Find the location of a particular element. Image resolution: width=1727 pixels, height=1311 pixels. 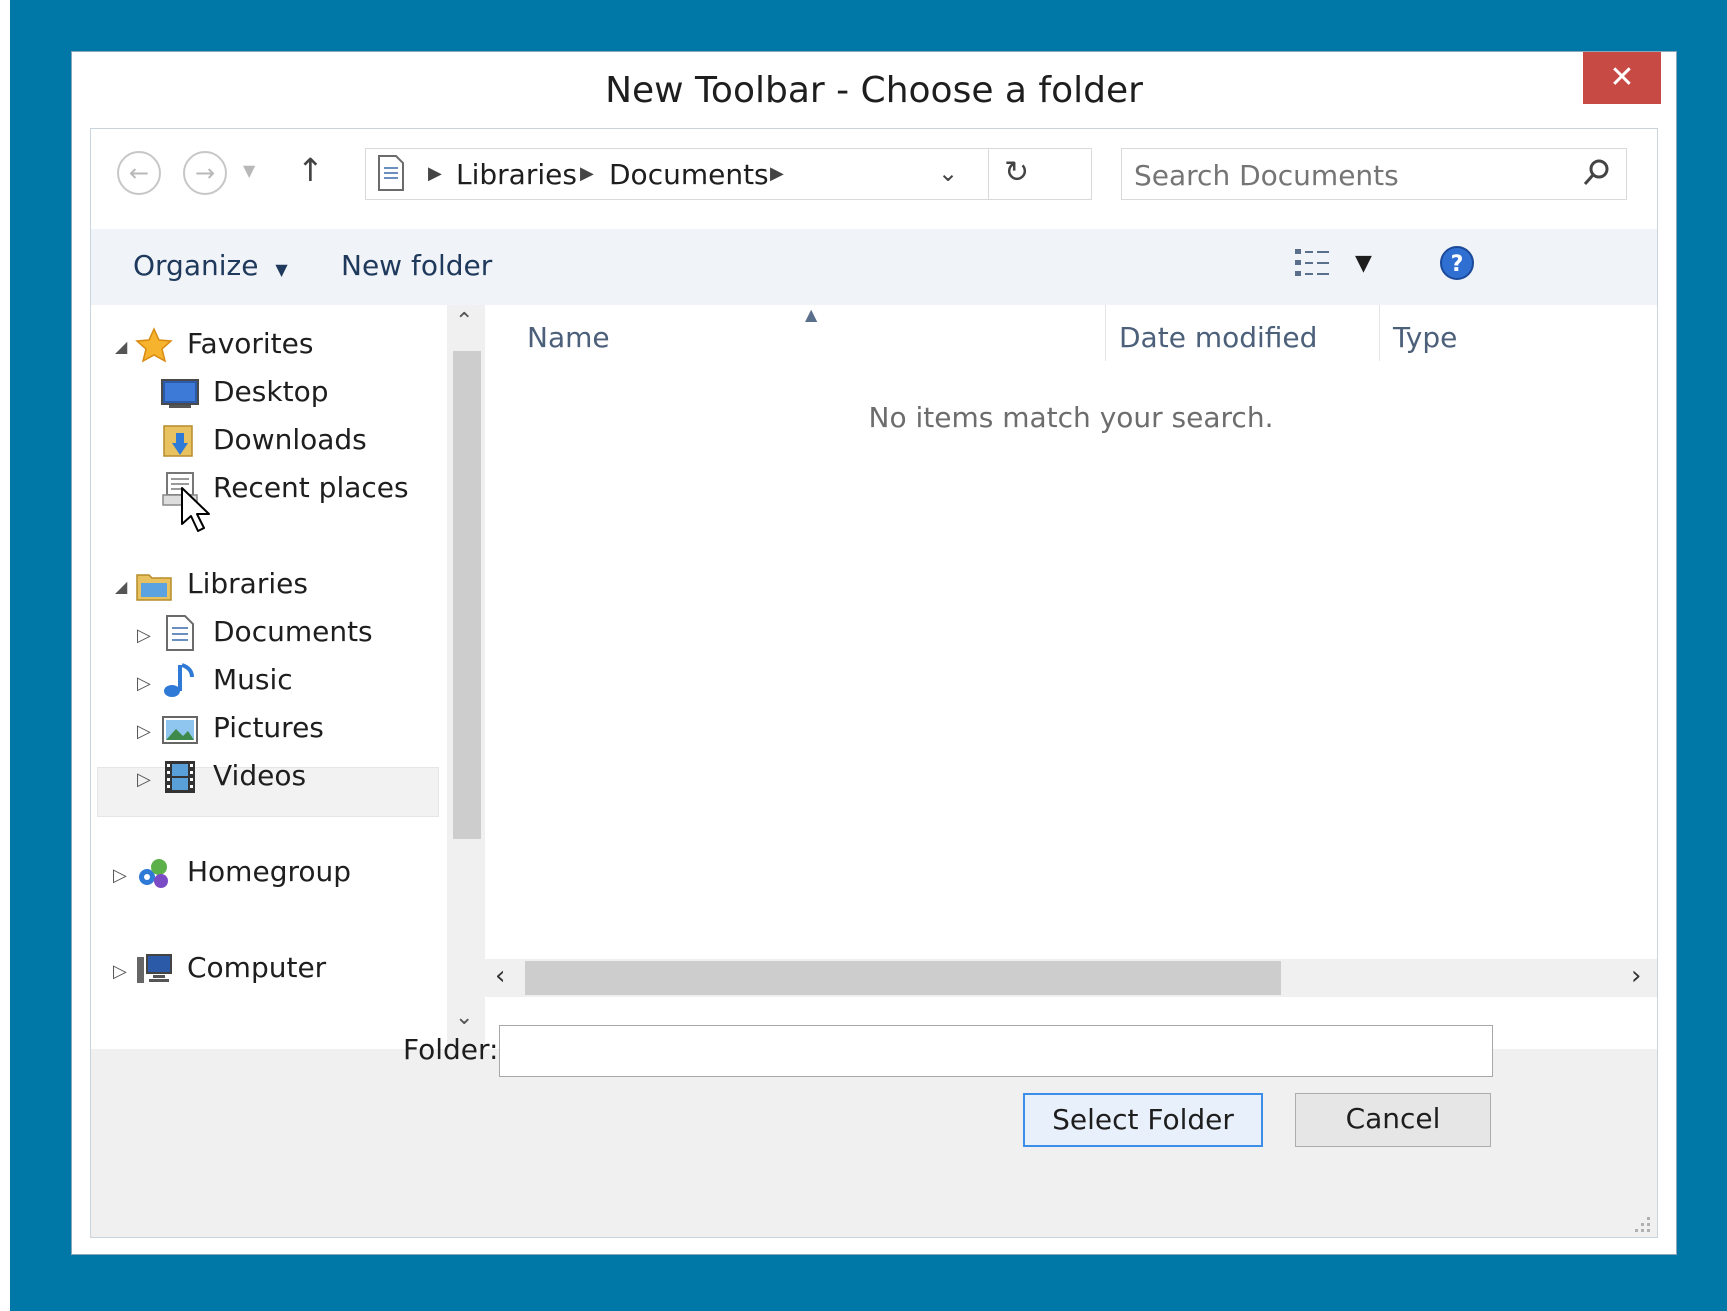

mouse-cursor-icon is located at coordinates (197, 512).